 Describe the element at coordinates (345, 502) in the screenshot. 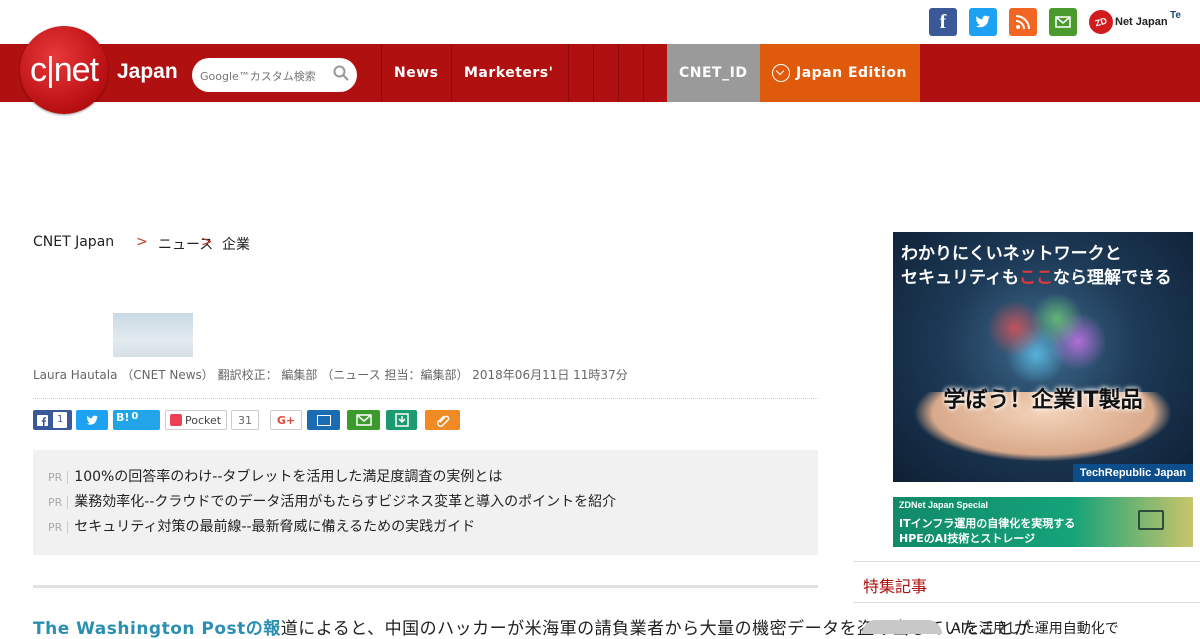

I see `pr-link-text: 業務効率化--クラウドでのデータ活用がもたらすビジネス変革と導入のポイントを紹介` at that location.